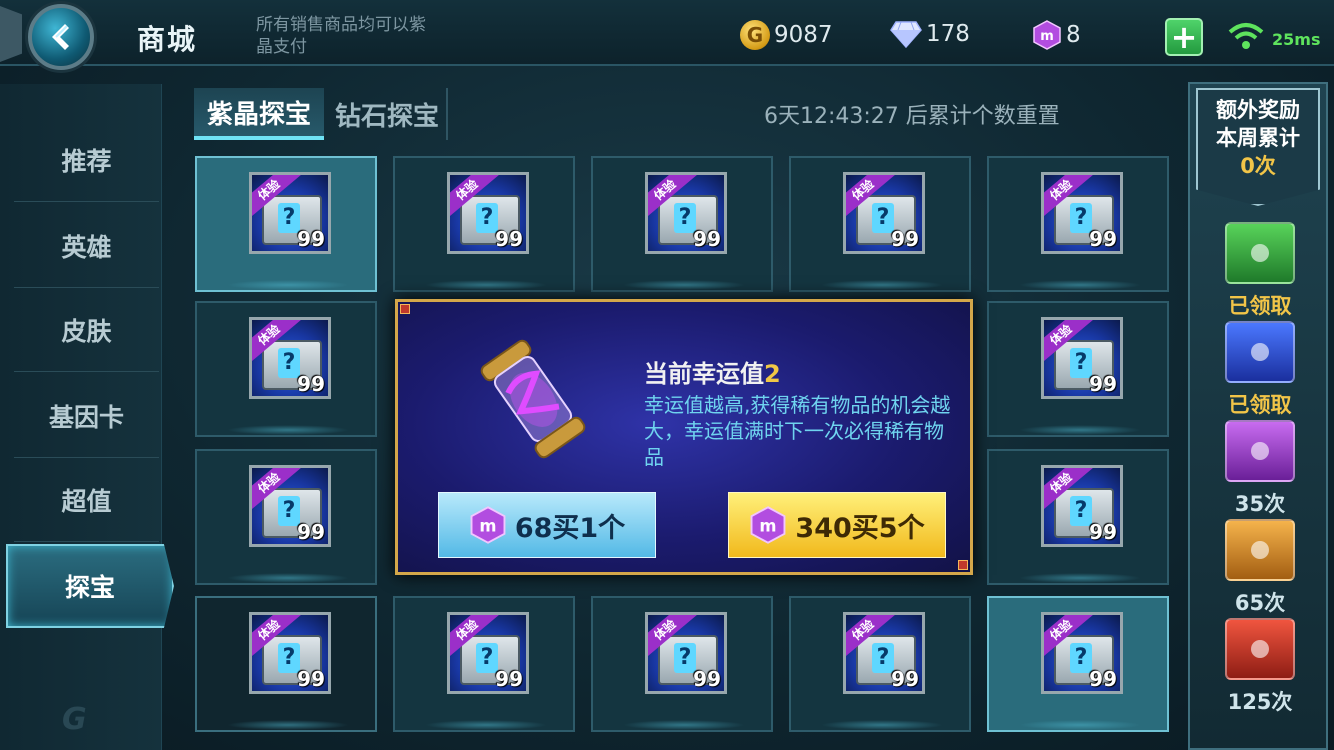  What do you see at coordinates (1260, 352) in the screenshot?
I see `blue-chest-icon` at bounding box center [1260, 352].